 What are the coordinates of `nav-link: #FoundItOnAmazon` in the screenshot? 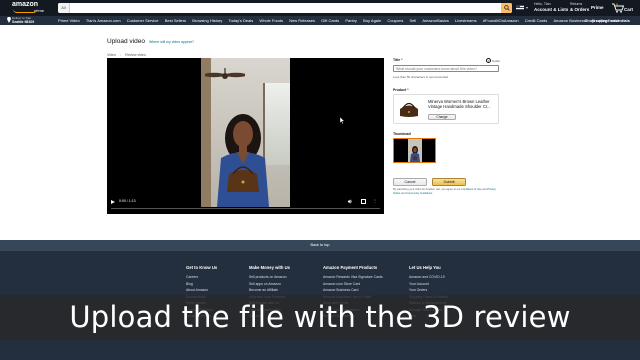 It's located at (501, 20).